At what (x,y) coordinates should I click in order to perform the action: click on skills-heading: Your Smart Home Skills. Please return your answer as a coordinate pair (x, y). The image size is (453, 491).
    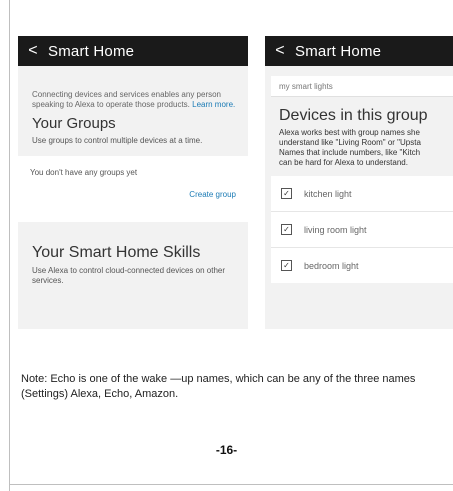
    Looking at the image, I should click on (116, 252).